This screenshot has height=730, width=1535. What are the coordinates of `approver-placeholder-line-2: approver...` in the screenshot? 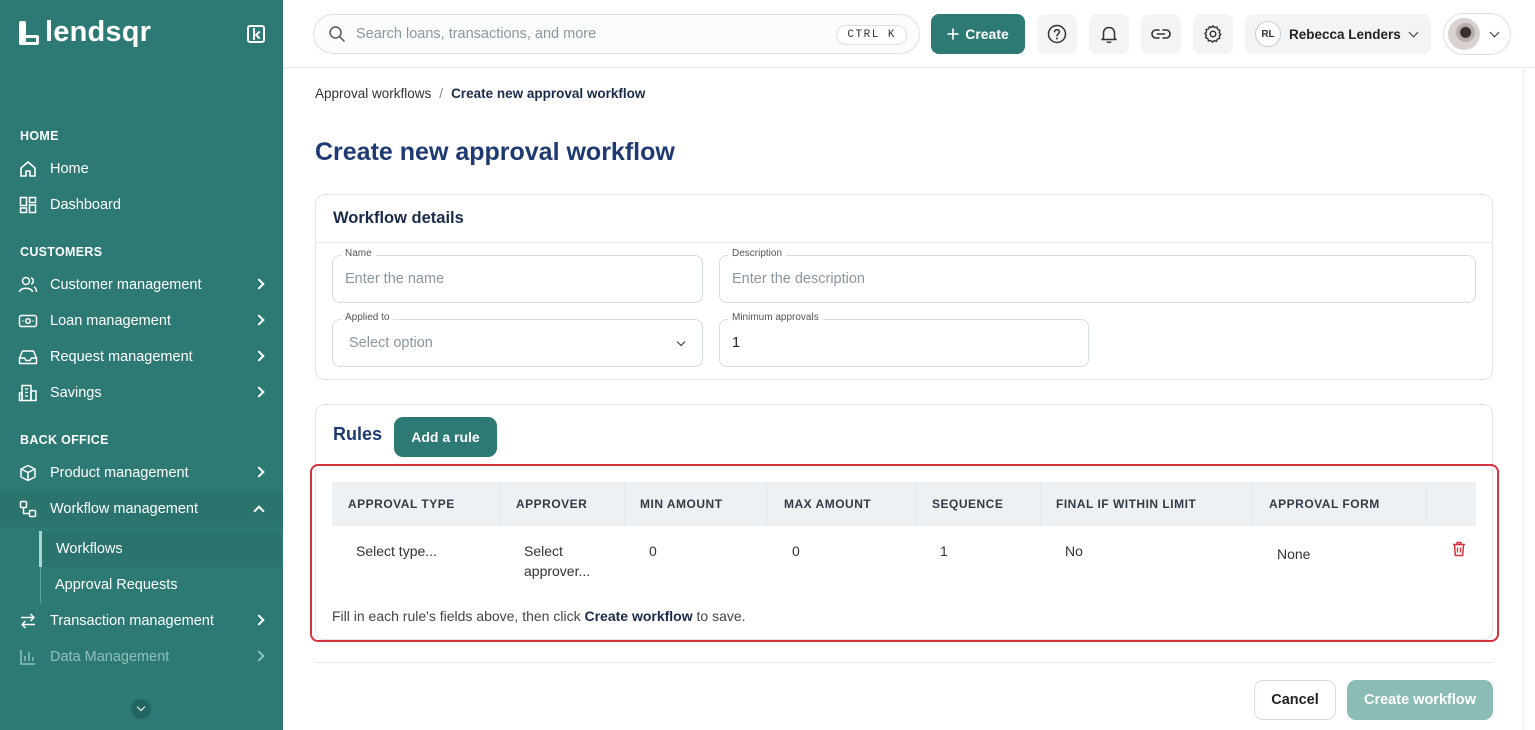 It's located at (557, 571).